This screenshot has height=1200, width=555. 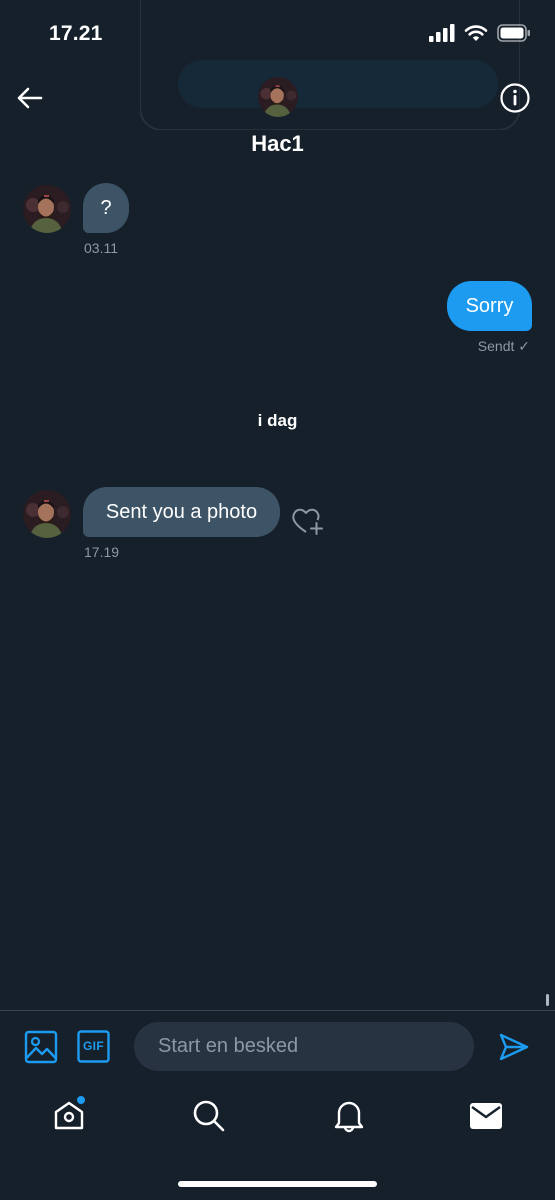 I want to click on background-ghost, so click(x=330, y=65).